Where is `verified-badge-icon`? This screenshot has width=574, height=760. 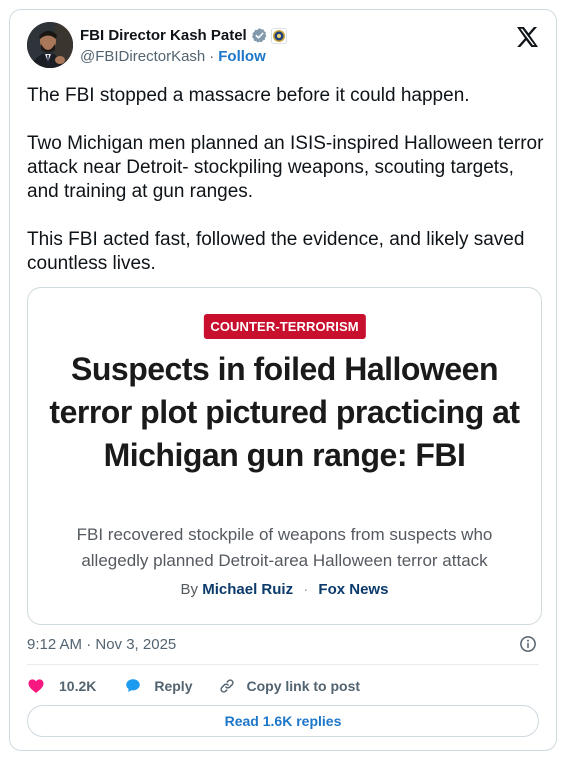 verified-badge-icon is located at coordinates (259, 35).